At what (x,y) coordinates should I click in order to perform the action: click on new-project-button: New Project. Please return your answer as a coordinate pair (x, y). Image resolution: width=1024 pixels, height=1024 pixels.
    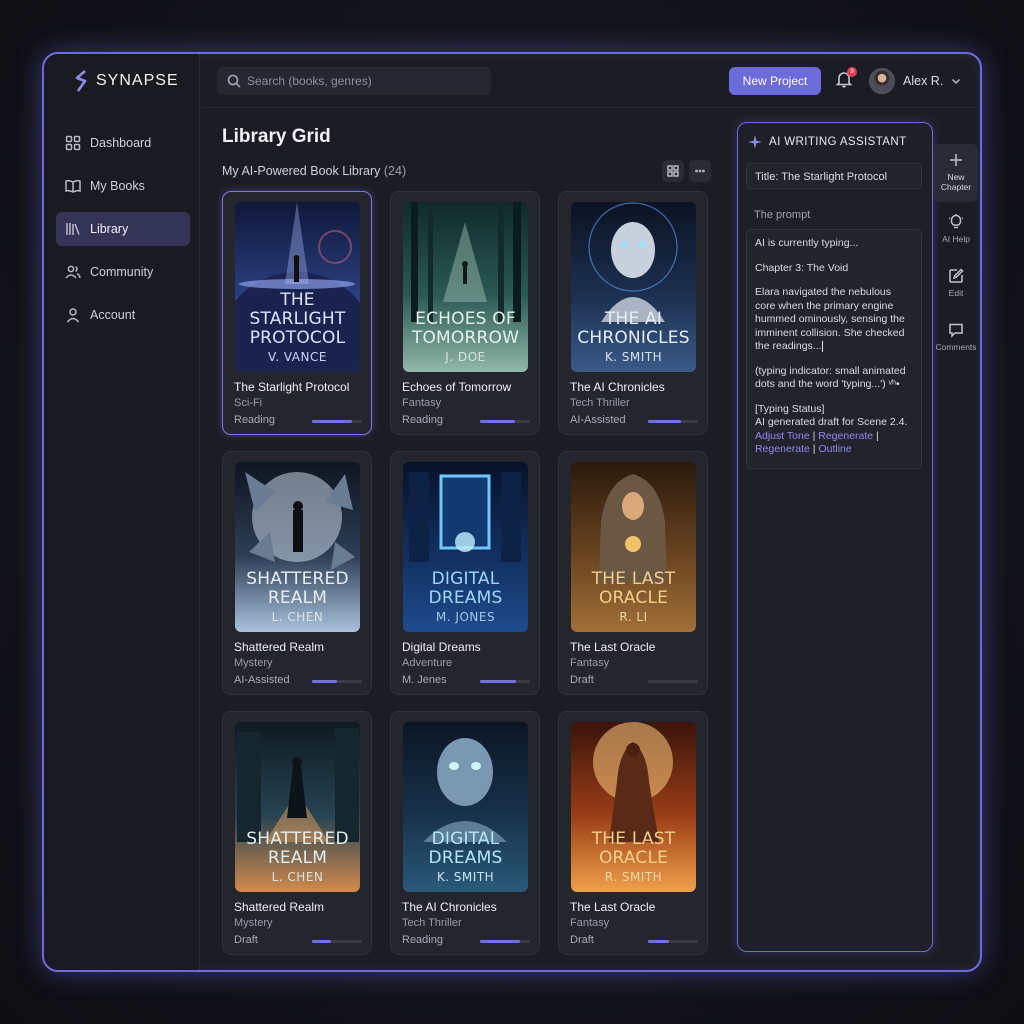
    Looking at the image, I should click on (775, 81).